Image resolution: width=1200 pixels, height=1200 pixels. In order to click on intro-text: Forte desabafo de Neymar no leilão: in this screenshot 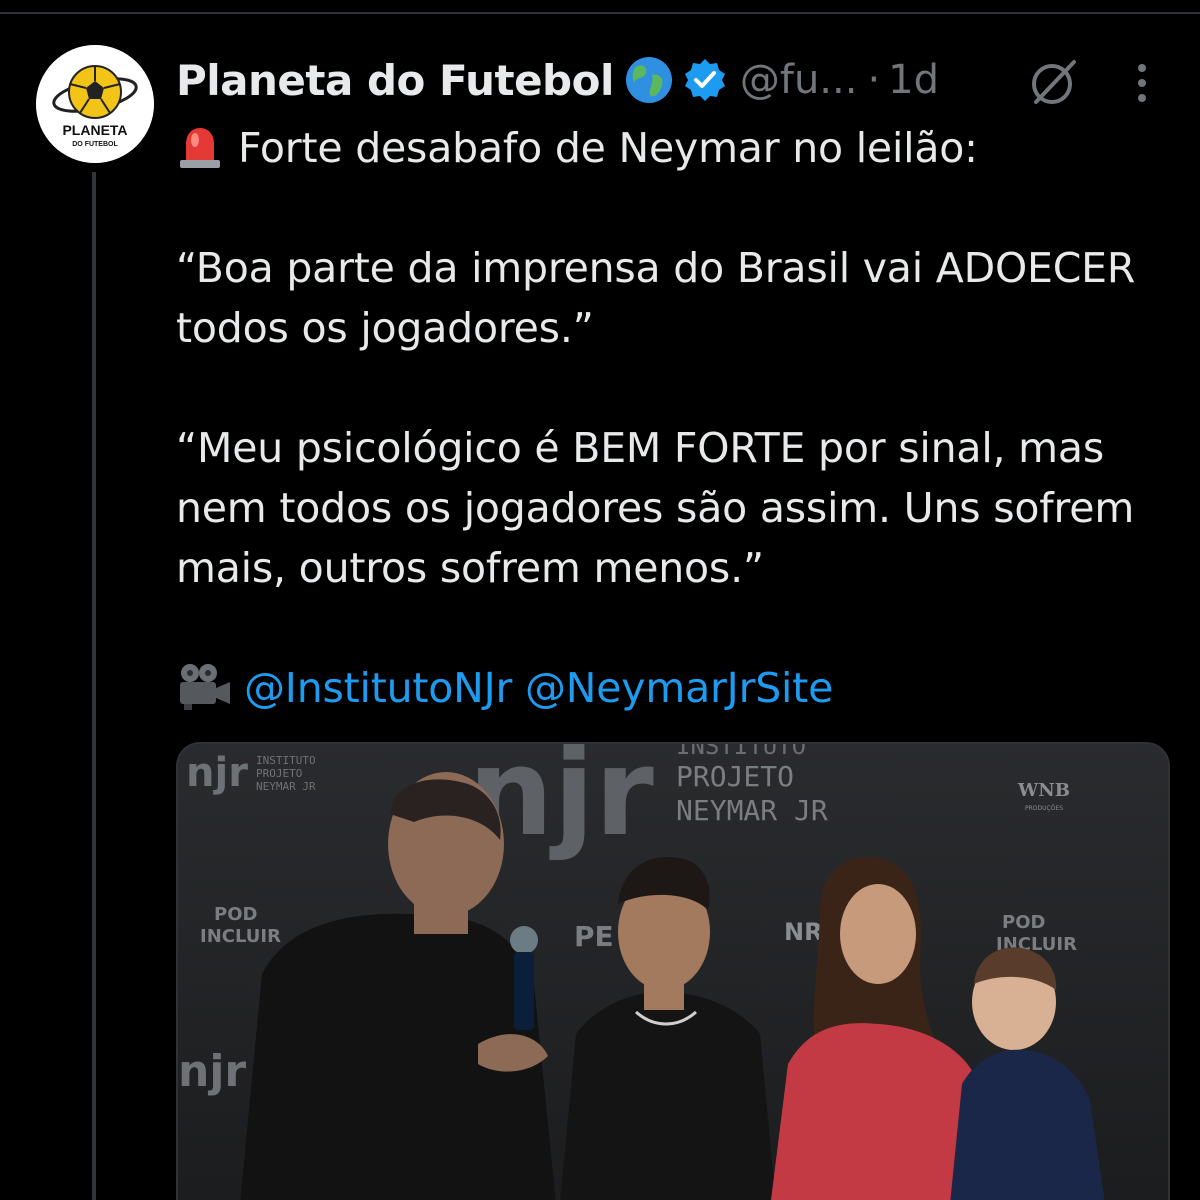, I will do `click(608, 148)`.